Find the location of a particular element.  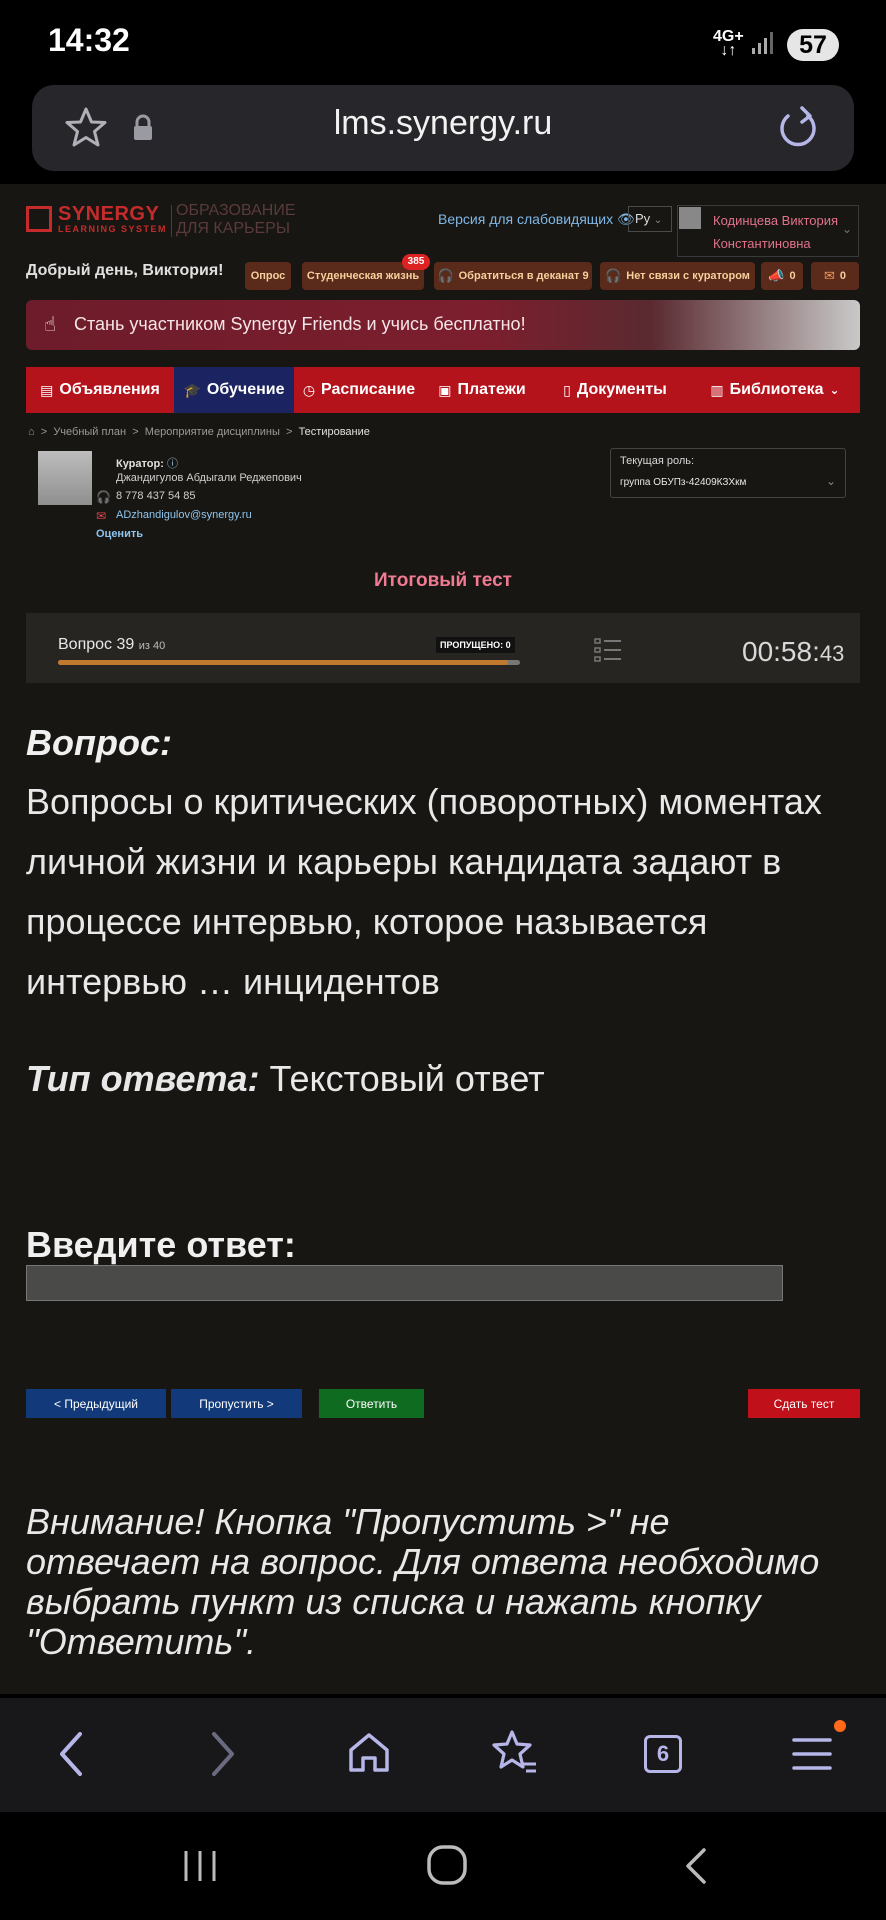

role-value: группа ОБУПз-42409КЗХкм is located at coordinates (683, 482).